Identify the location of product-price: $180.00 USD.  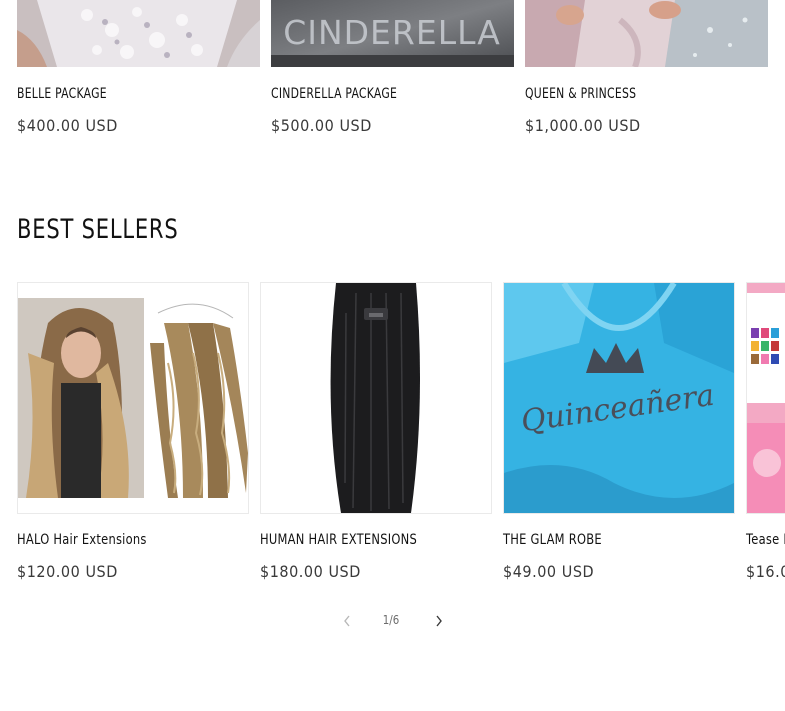
(310, 571).